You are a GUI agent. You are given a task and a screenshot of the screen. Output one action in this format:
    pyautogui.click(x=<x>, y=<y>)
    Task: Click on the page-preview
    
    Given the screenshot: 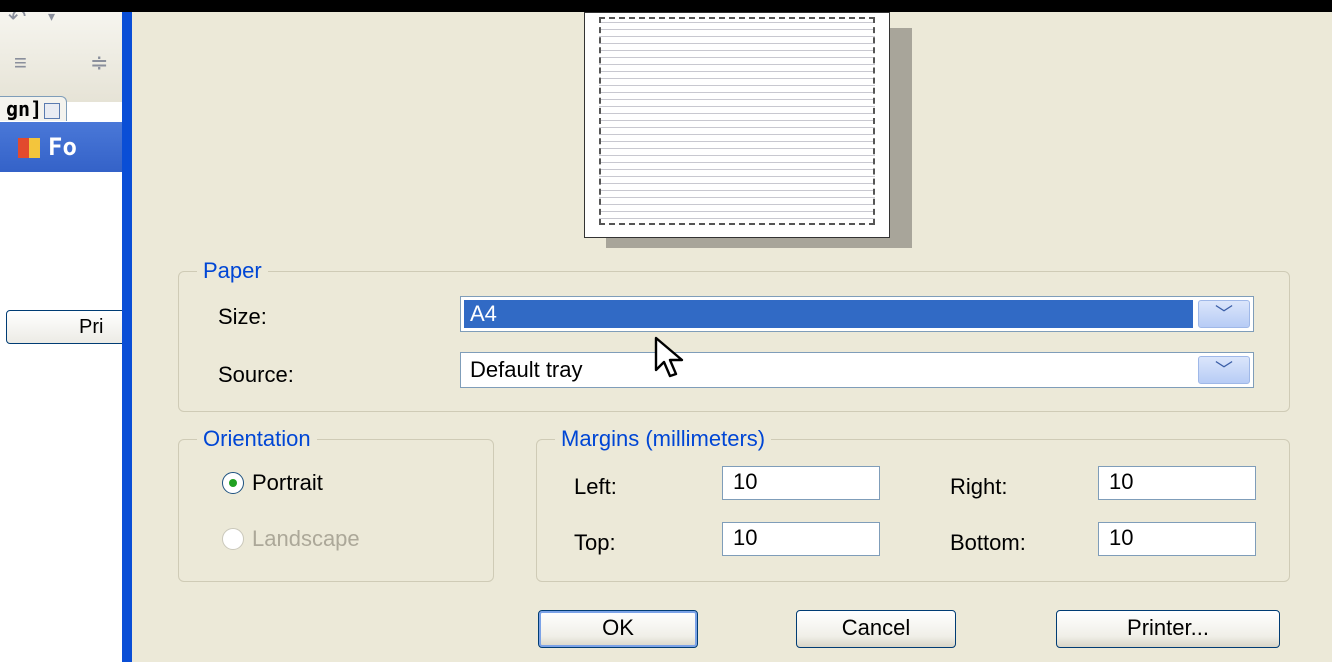 What is the action you would take?
    pyautogui.click(x=737, y=125)
    